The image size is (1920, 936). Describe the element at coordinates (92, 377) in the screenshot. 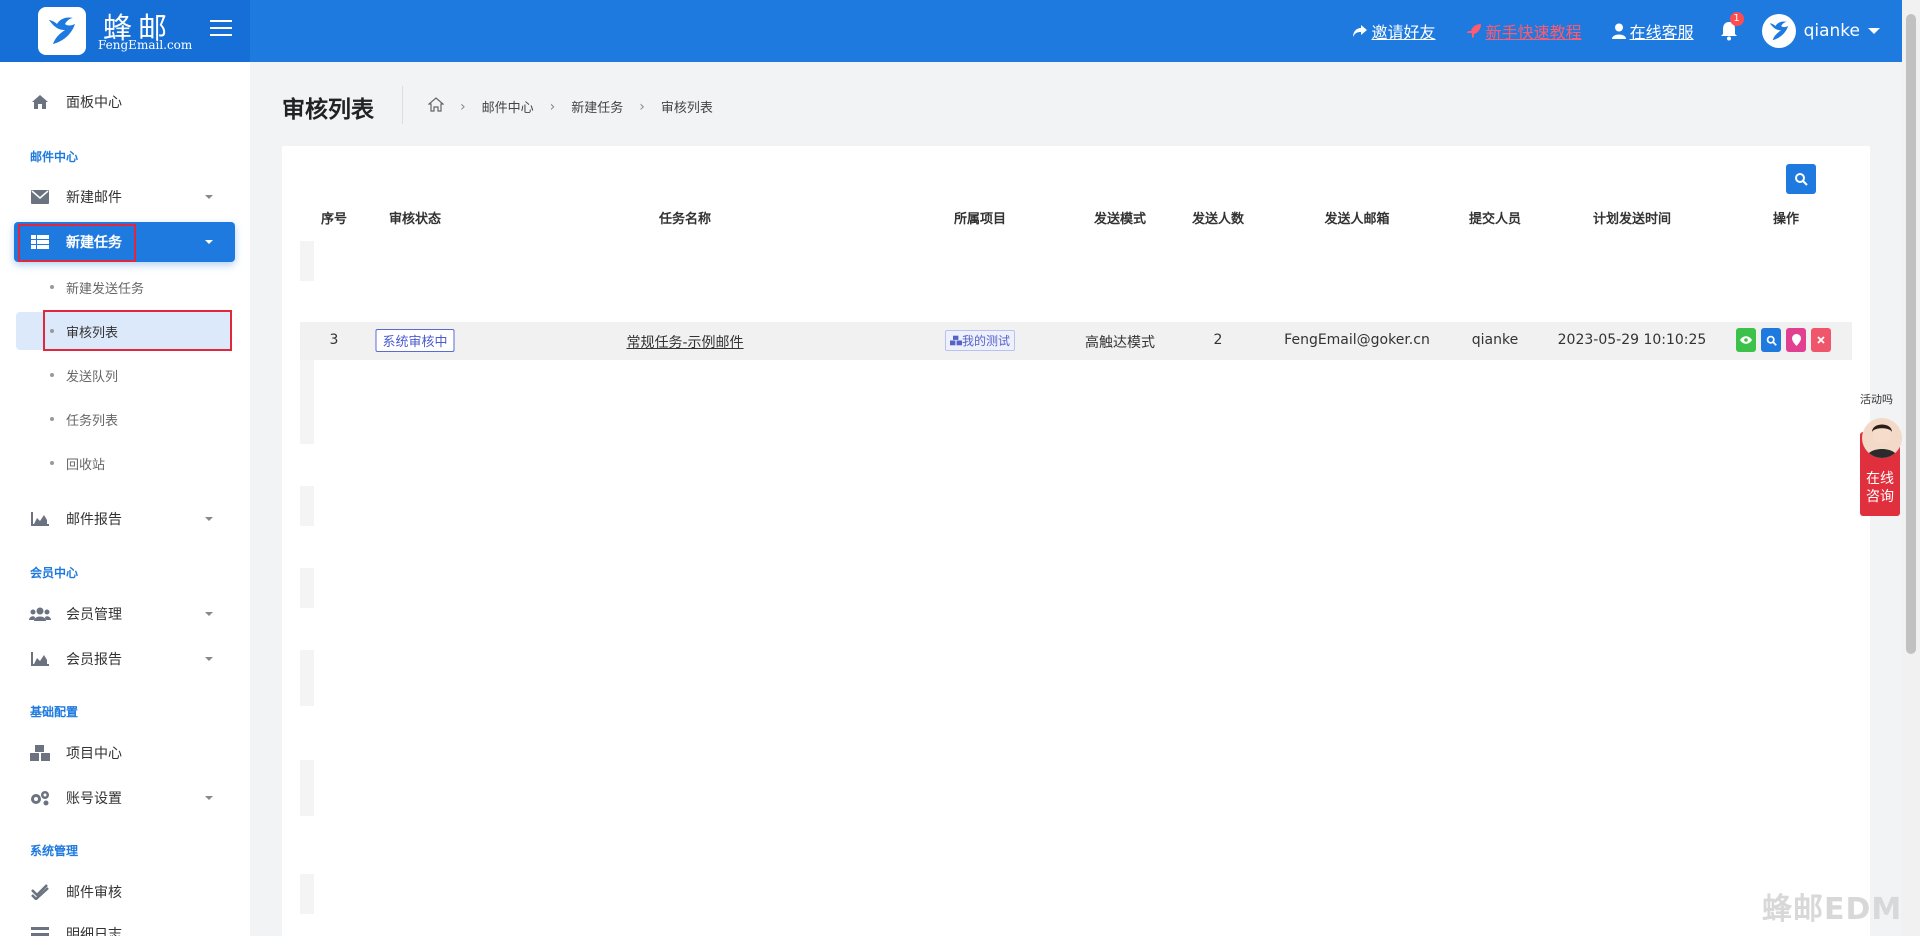

I see `sidebar-sub-label: 发送队列` at that location.